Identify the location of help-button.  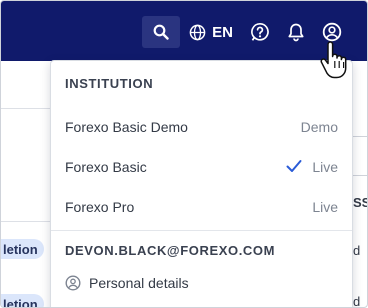
(260, 32).